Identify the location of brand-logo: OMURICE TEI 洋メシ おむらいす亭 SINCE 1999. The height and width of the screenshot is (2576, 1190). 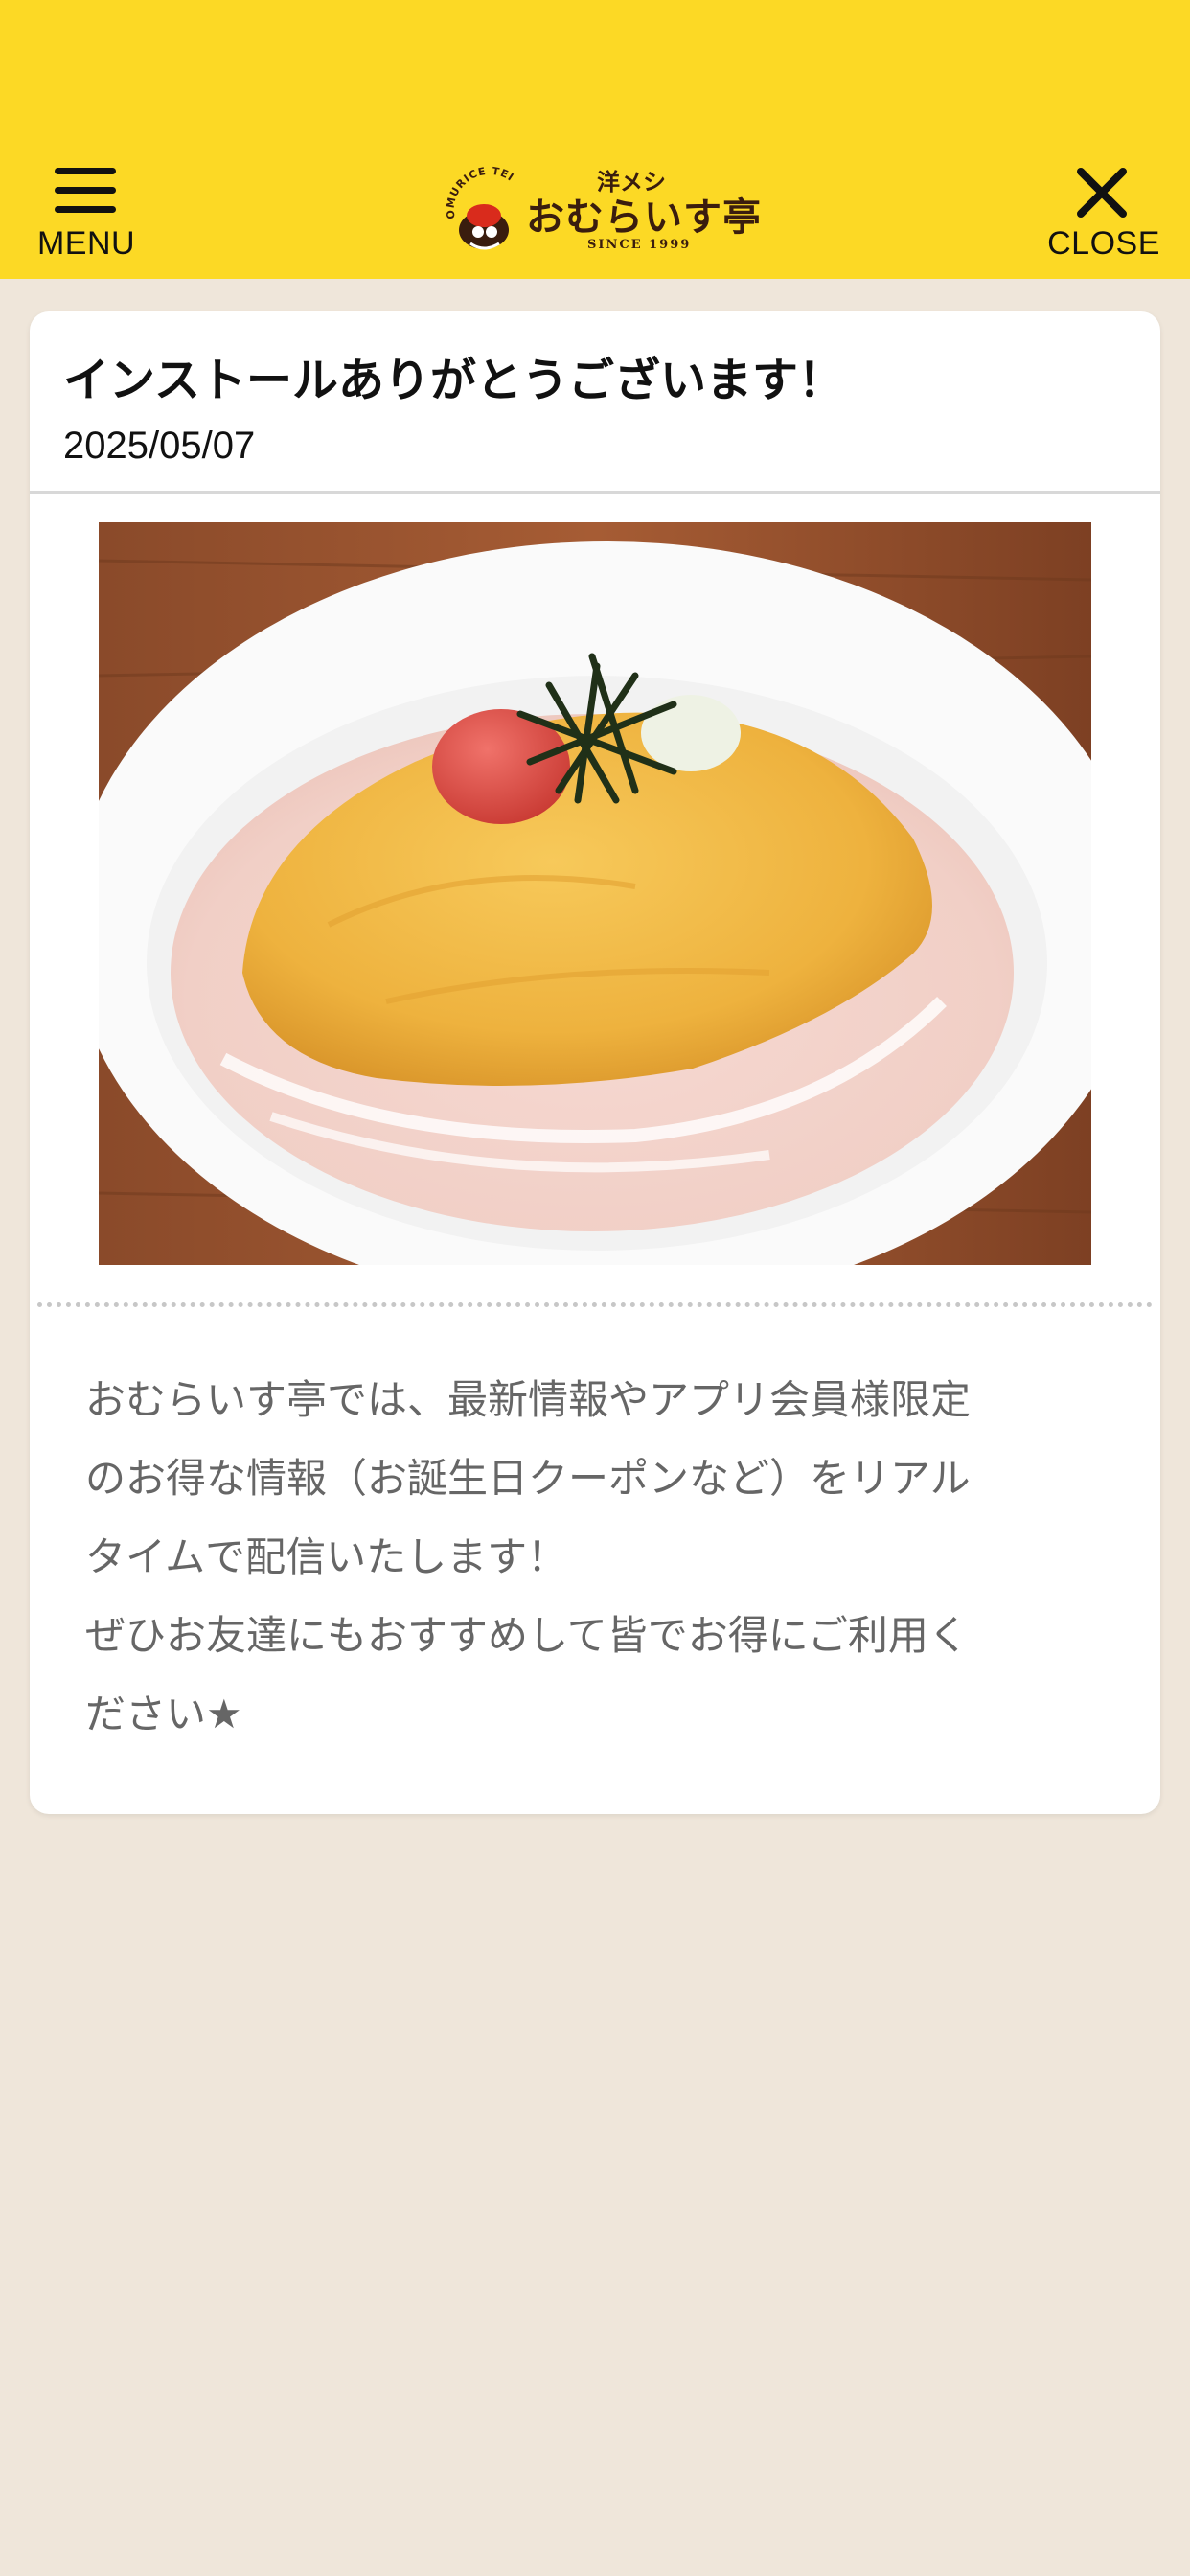
(604, 211).